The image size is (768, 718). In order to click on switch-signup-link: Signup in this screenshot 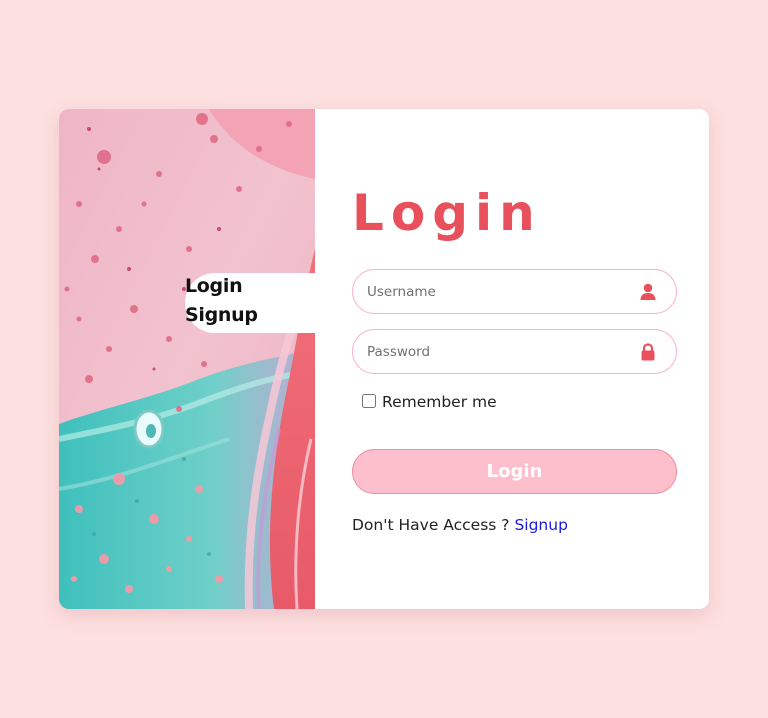, I will do `click(221, 315)`.